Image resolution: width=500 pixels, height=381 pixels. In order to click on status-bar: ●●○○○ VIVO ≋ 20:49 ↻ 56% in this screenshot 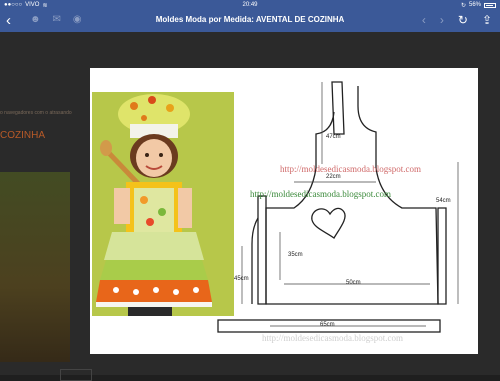, I will do `click(250, 5)`.